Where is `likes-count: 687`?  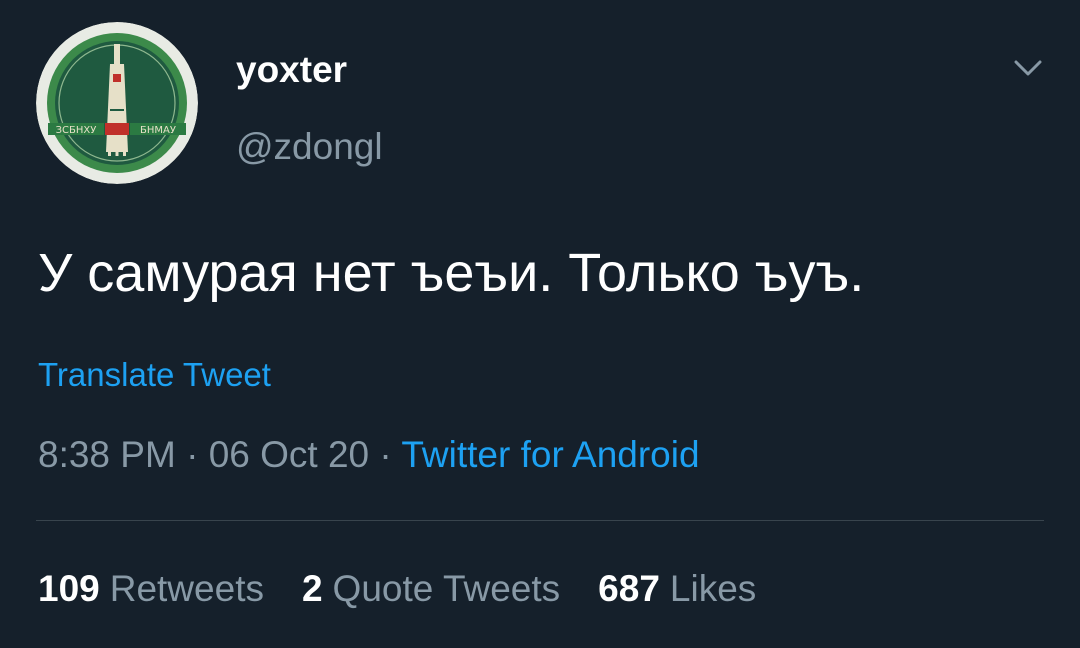
likes-count: 687 is located at coordinates (629, 588).